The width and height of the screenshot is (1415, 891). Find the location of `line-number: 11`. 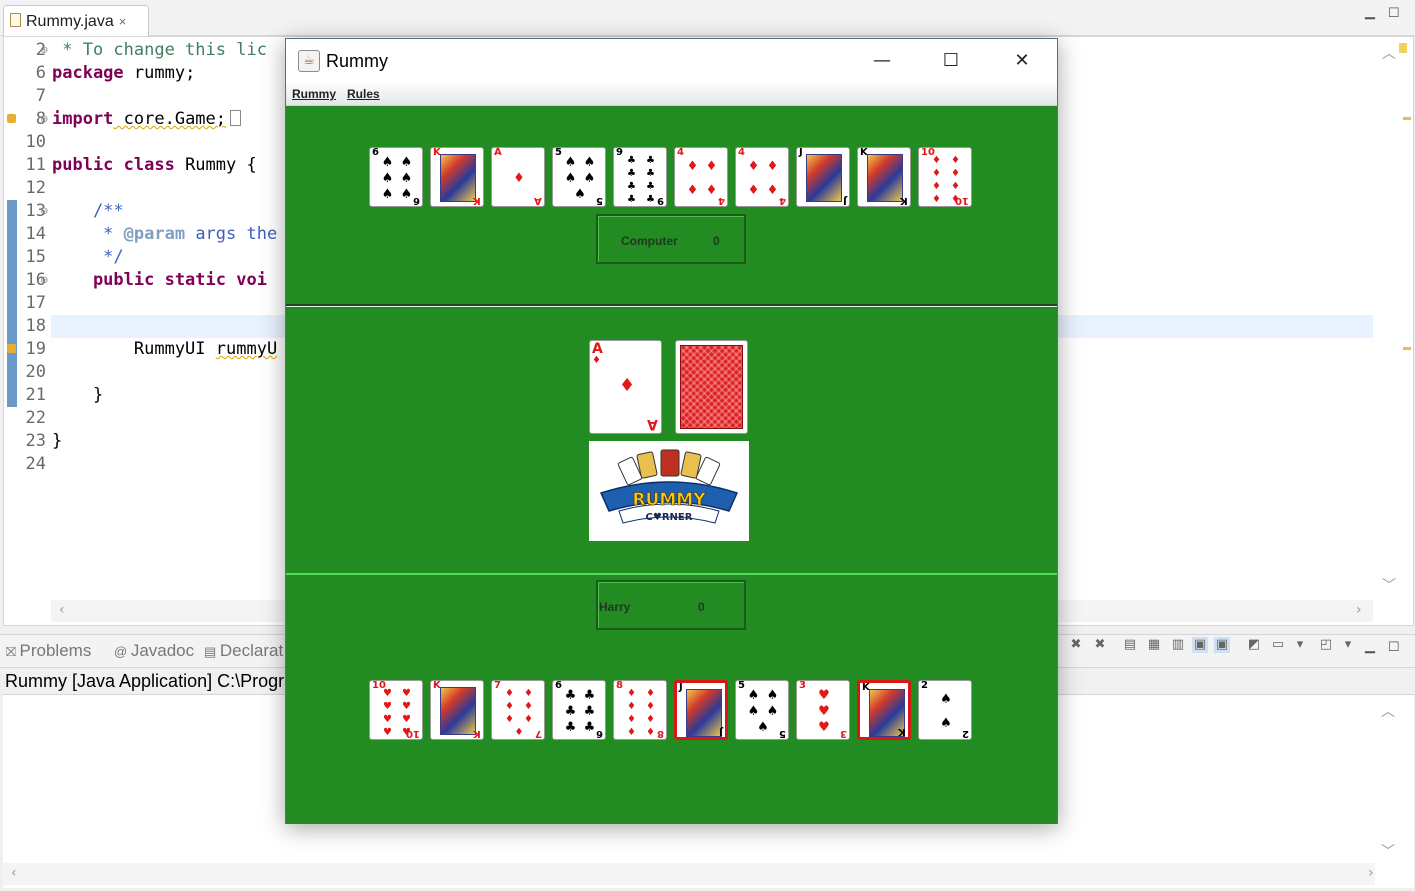

line-number: 11 is located at coordinates (35, 165).